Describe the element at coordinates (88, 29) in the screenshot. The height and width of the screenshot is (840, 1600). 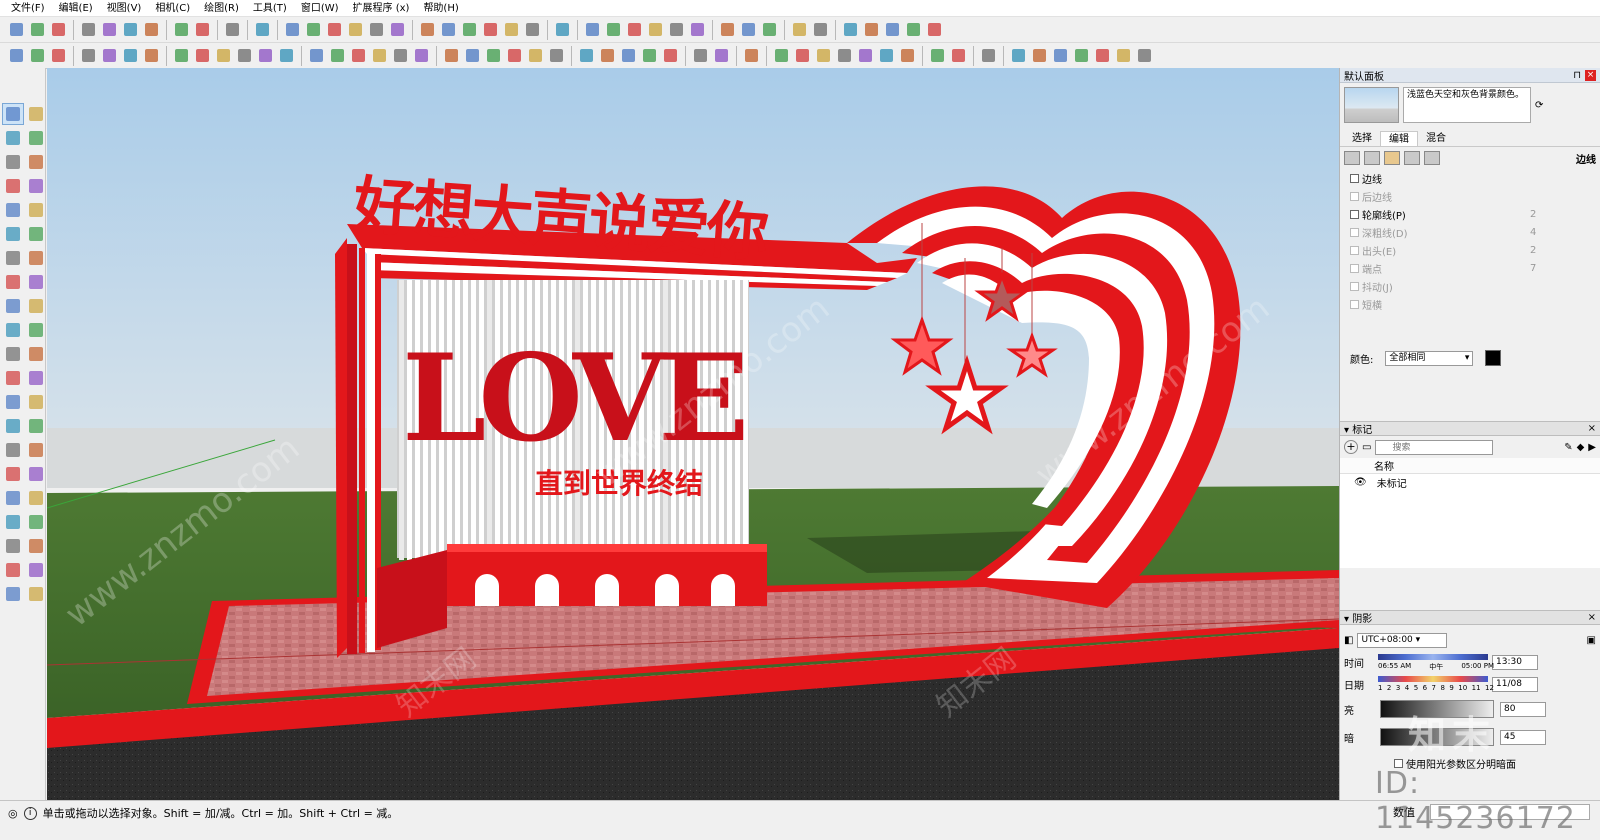
I see `cut-icon` at that location.